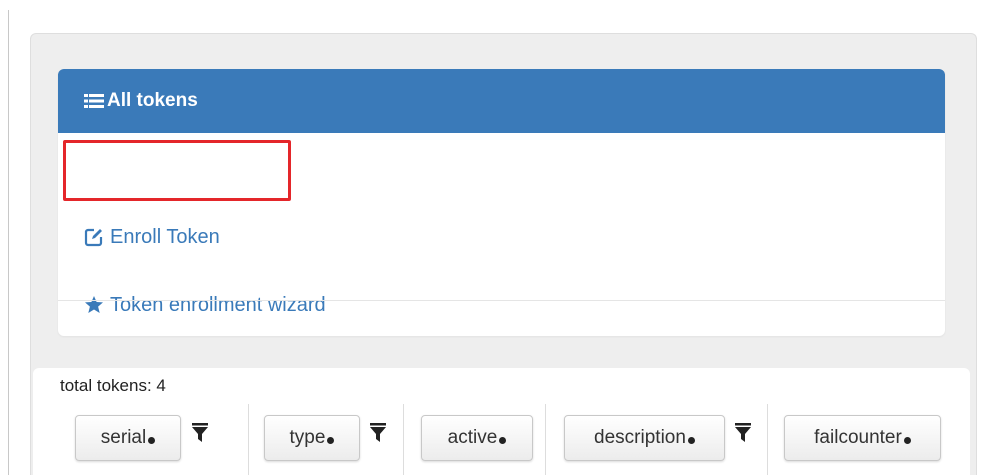  I want to click on sort-active-button: active, so click(477, 438).